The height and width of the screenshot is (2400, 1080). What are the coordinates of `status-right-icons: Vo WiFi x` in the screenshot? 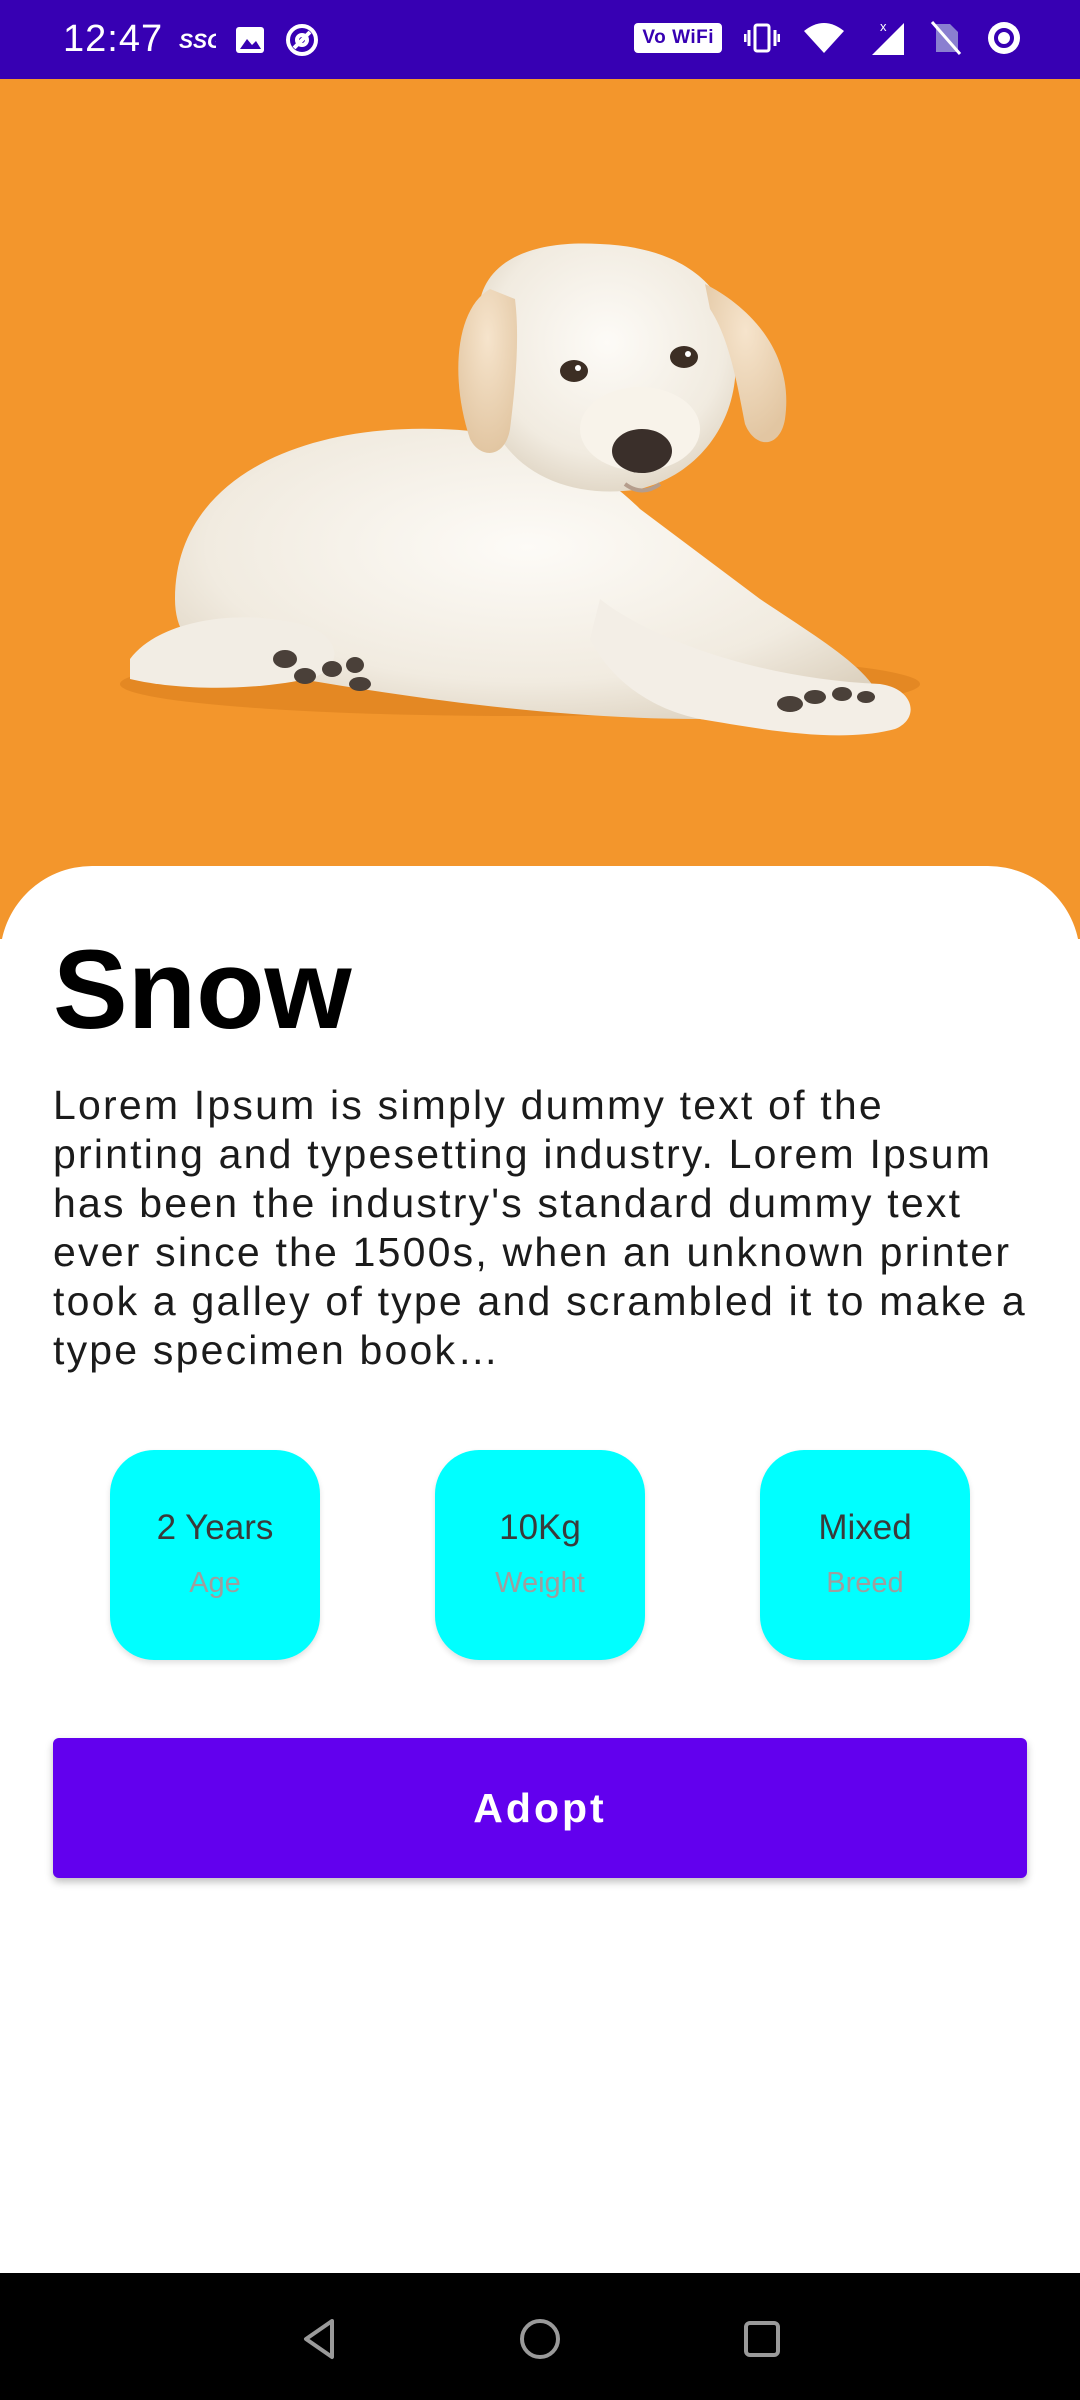 It's located at (829, 38).